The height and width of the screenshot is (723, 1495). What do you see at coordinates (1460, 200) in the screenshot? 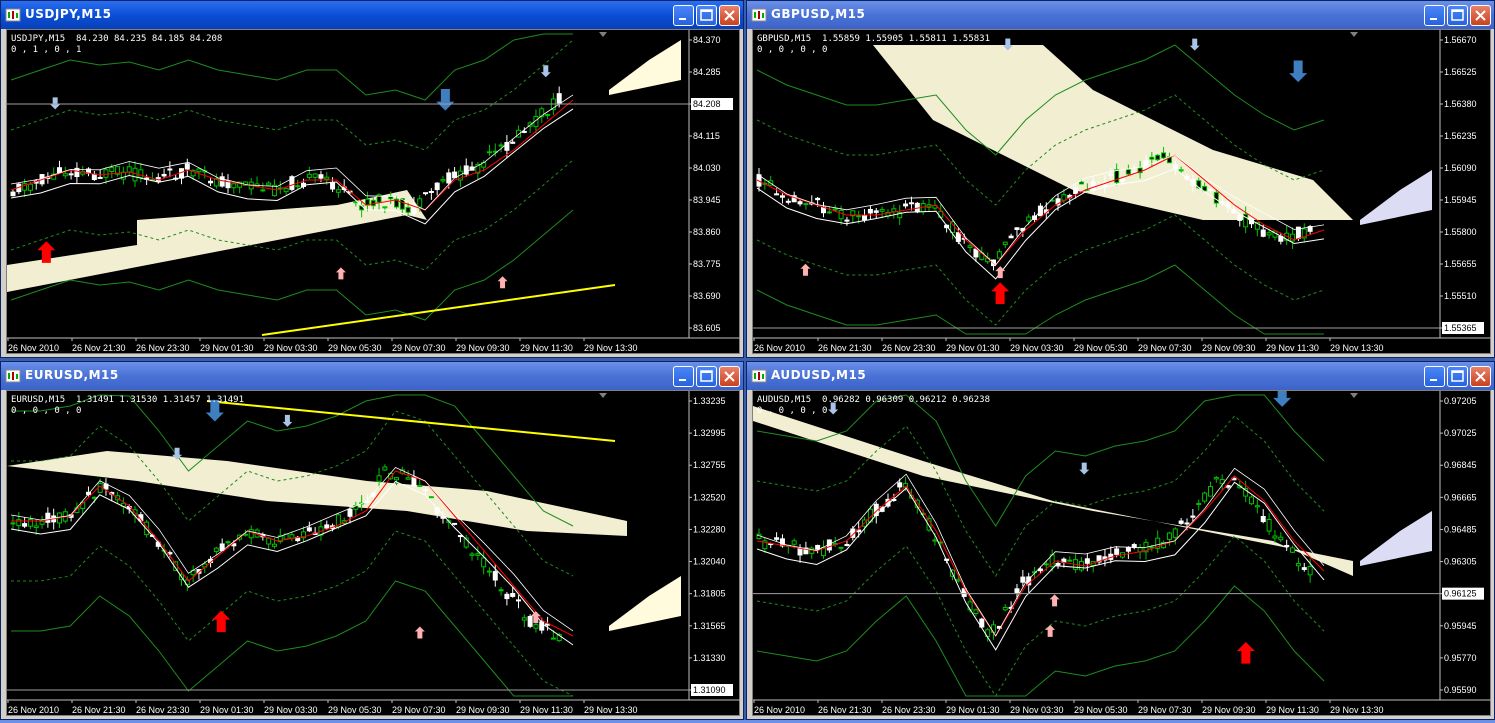
I see `price-label: 1.55945` at bounding box center [1460, 200].